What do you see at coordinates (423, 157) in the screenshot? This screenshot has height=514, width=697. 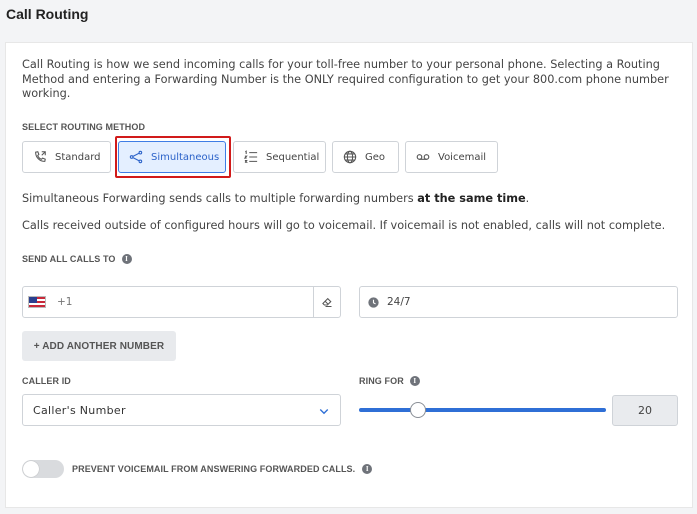 I see `voicemail-icon` at bounding box center [423, 157].